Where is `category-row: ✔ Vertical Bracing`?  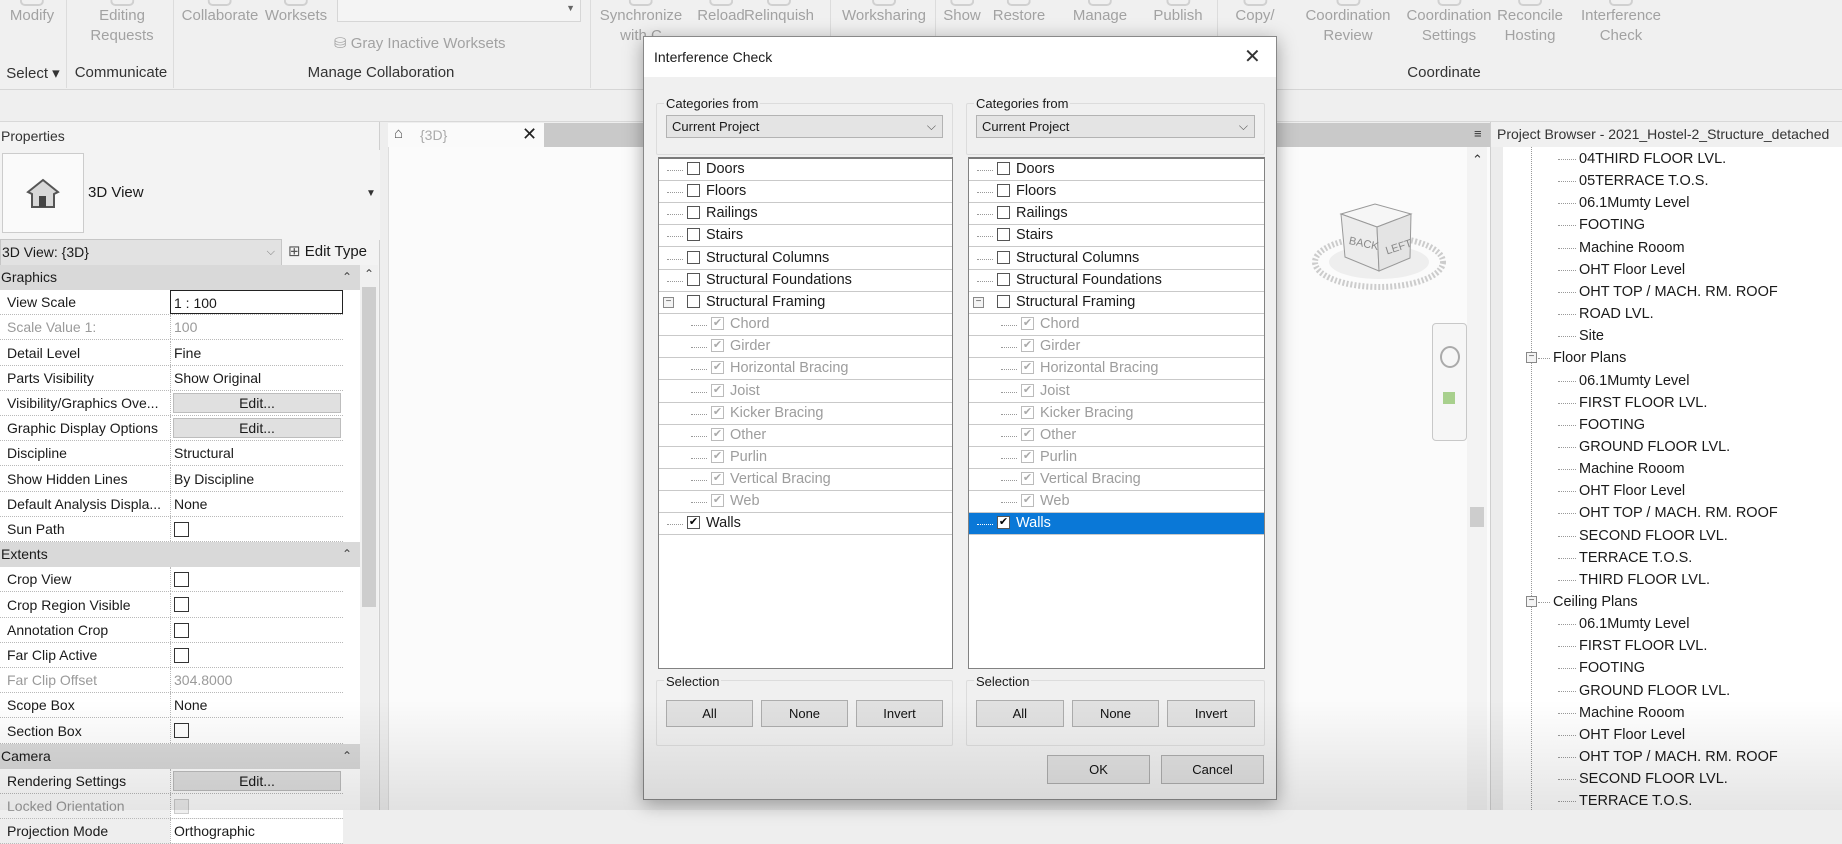 category-row: ✔ Vertical Bracing is located at coordinates (1116, 480).